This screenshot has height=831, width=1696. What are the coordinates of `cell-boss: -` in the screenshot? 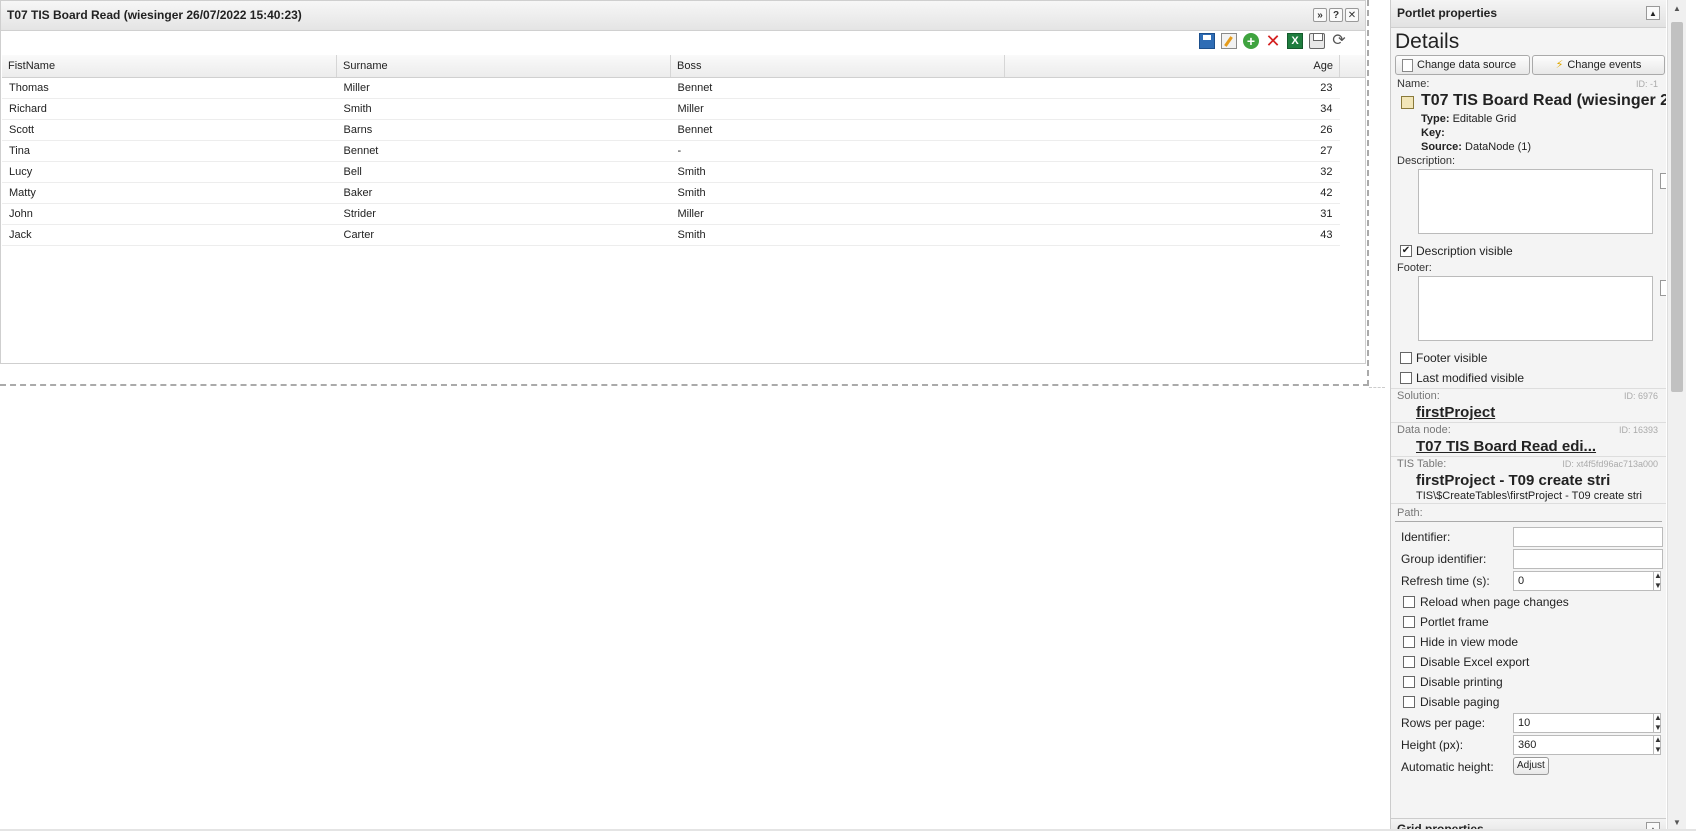 It's located at (837, 151).